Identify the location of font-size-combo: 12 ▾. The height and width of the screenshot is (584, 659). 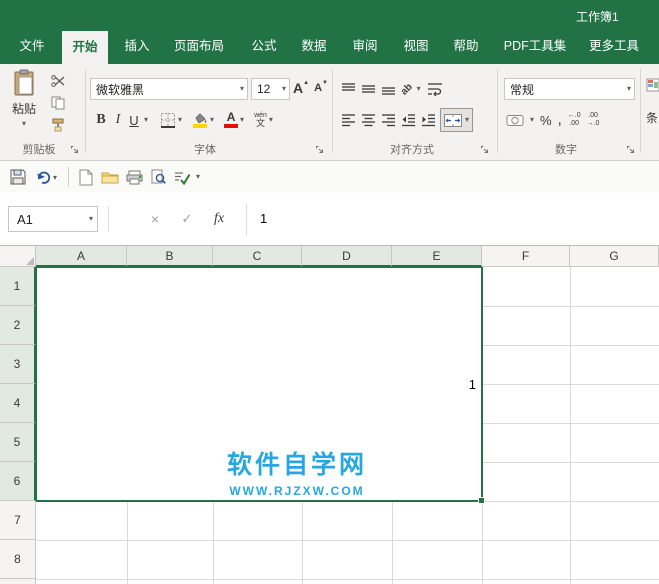
(270, 89).